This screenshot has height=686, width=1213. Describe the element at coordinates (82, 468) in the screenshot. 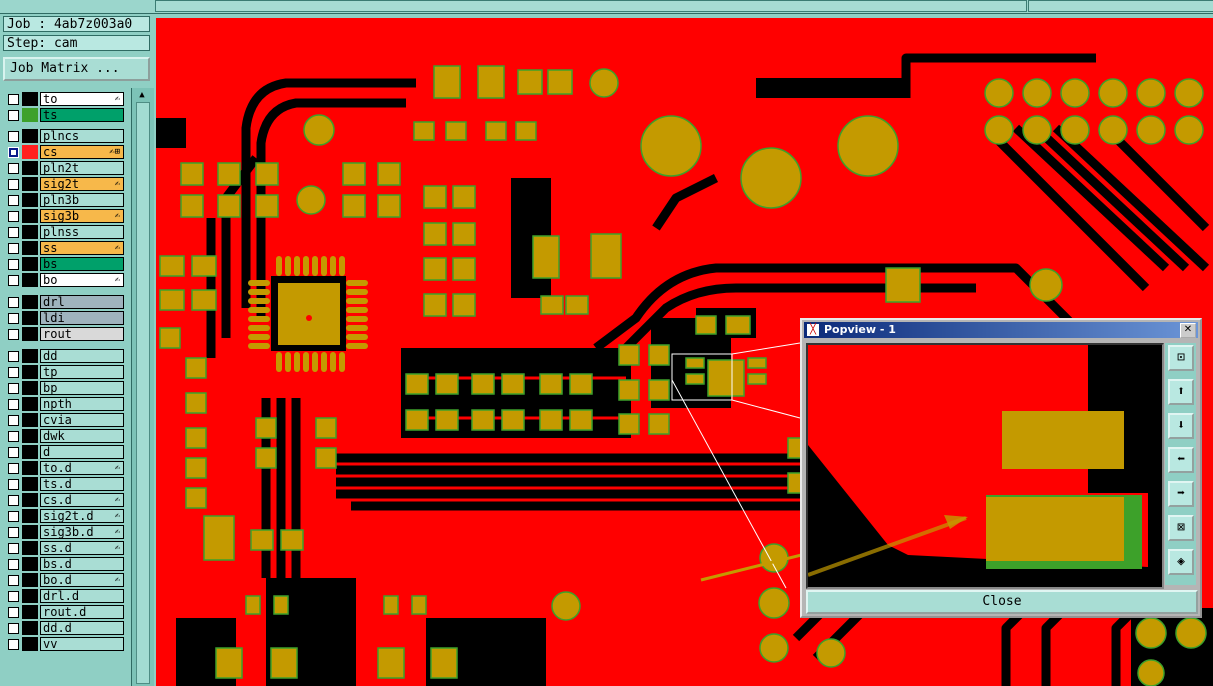

I see `layer-name: to.d ✍` at that location.